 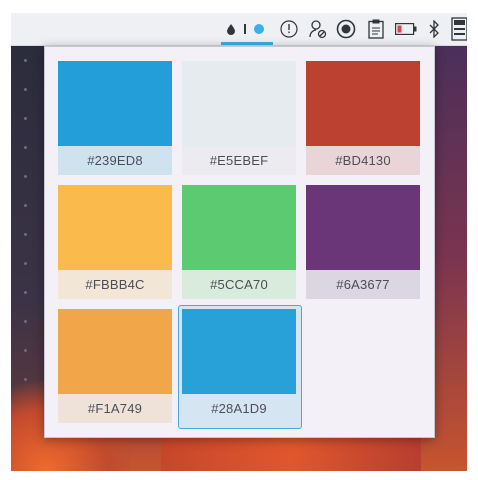 What do you see at coordinates (346, 29) in the screenshot?
I see `moon-circle-icon` at bounding box center [346, 29].